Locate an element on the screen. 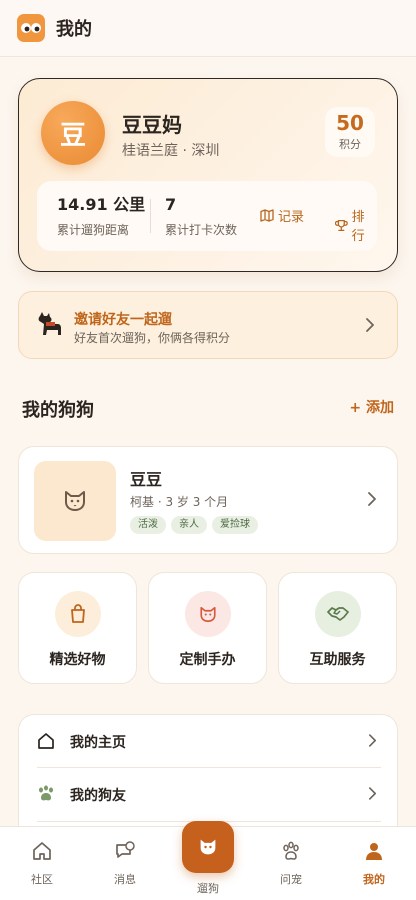 The width and height of the screenshot is (416, 900). my-dogs-title: 我的狗狗 is located at coordinates (58, 410).